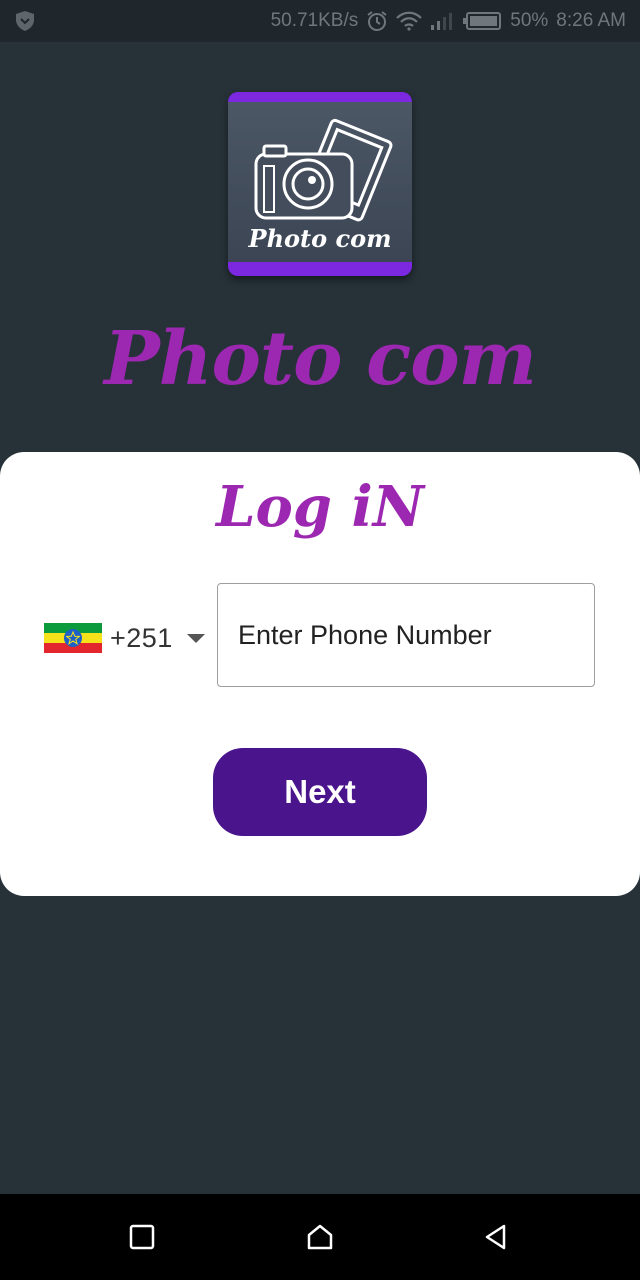  I want to click on status-bar: 50.71KB/s 50% 8:26 AM, so click(320, 21).